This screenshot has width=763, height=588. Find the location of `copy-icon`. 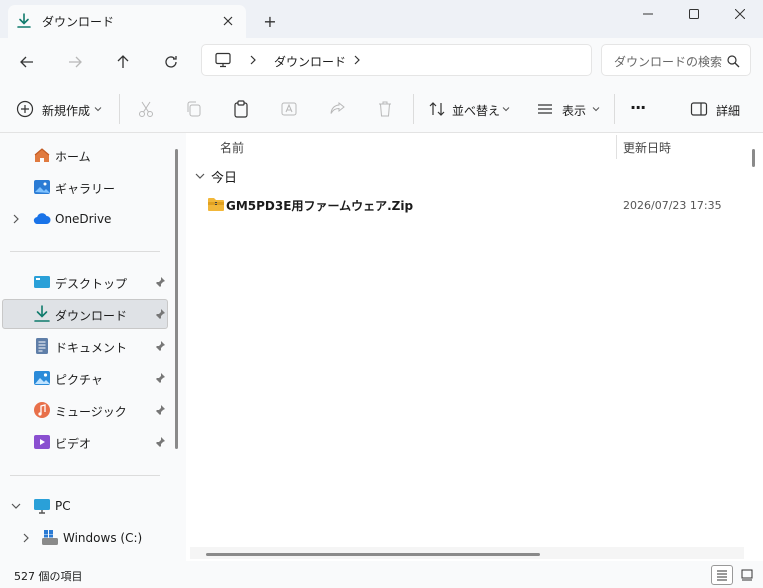

copy-icon is located at coordinates (194, 109).